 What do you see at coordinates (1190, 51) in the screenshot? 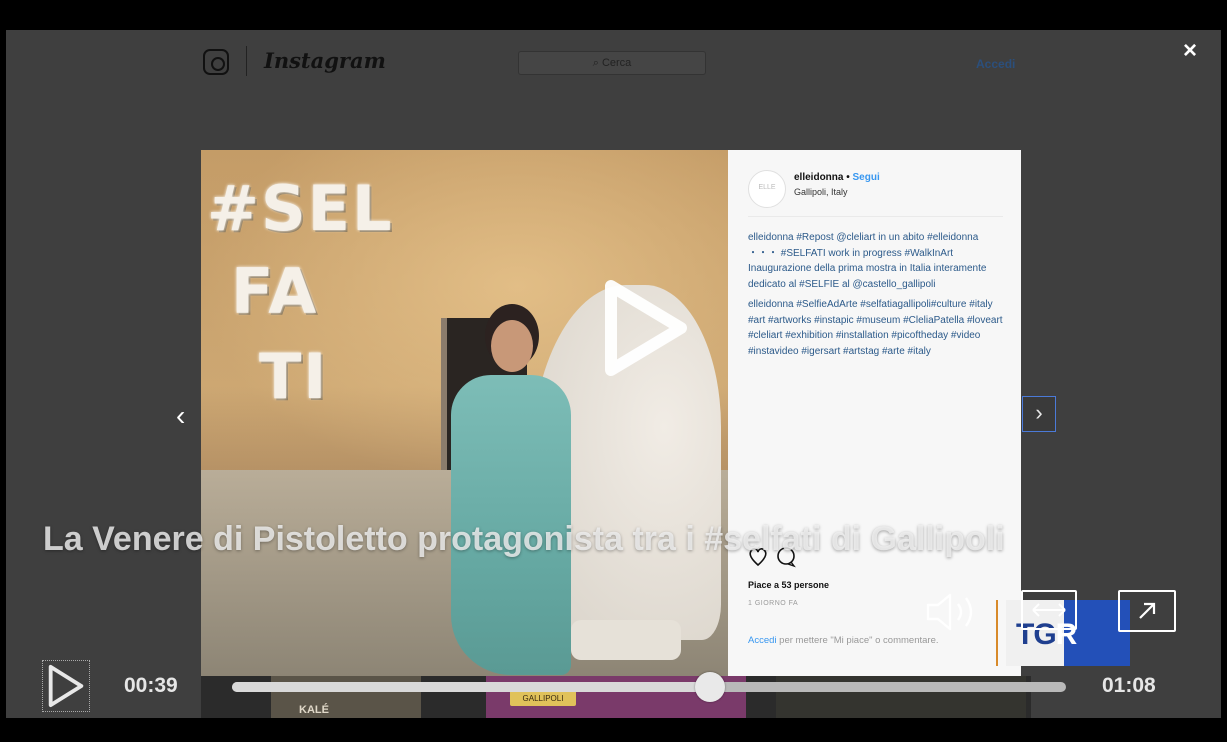
I see `close-icon: ×` at bounding box center [1190, 51].